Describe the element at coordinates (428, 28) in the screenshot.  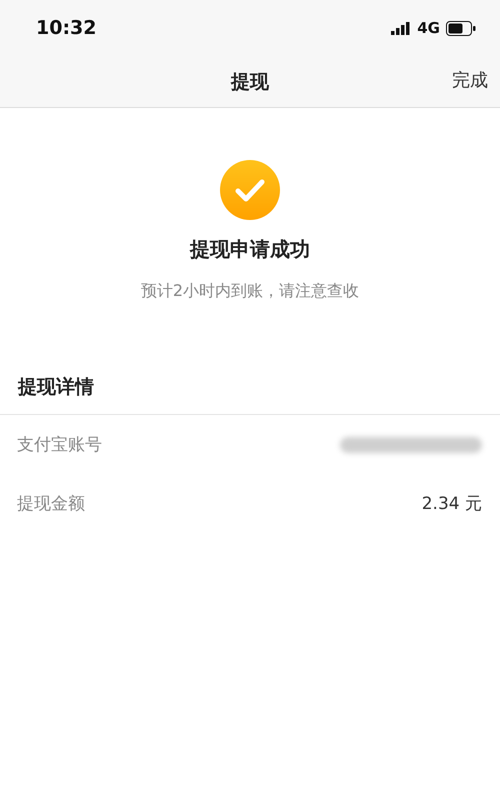
I see `network-label: 4G` at that location.